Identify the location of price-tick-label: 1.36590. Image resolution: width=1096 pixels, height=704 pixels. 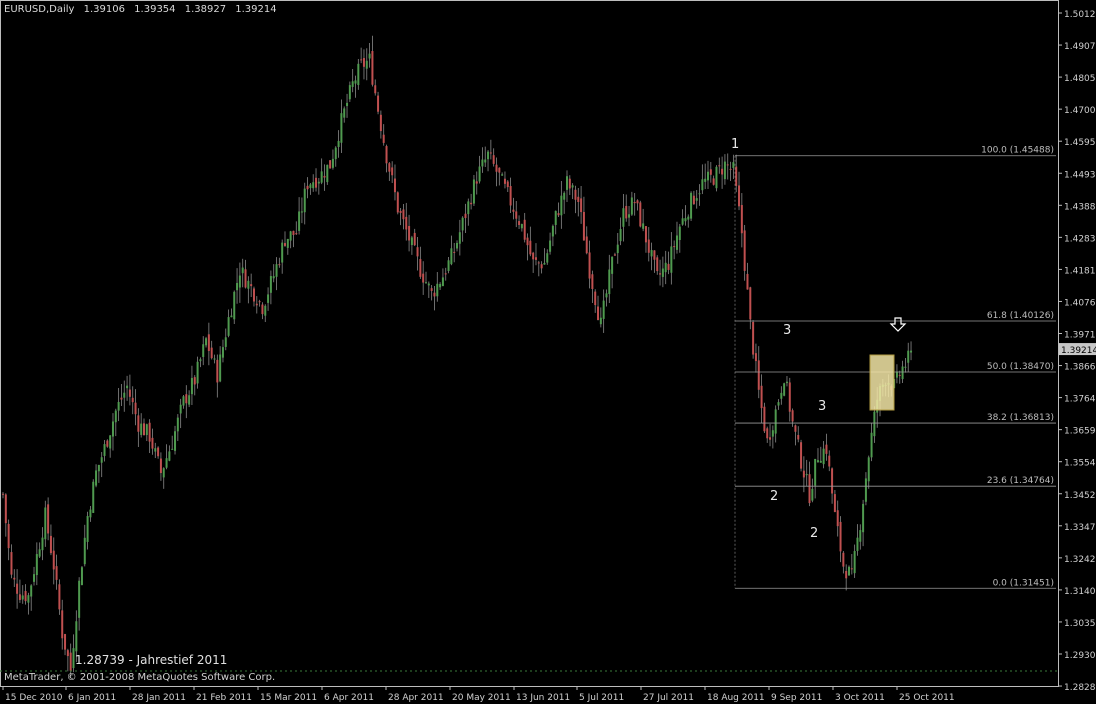
(1080, 432).